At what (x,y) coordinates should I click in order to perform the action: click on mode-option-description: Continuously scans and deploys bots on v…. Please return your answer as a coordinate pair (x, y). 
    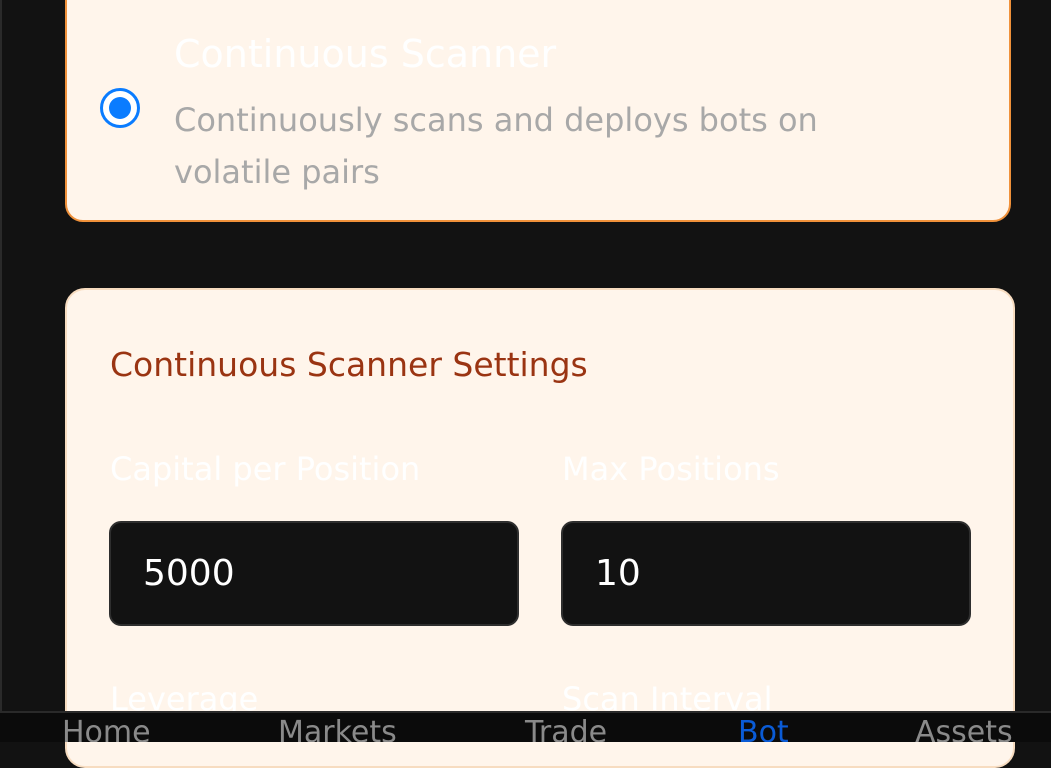
    Looking at the image, I should click on (496, 146).